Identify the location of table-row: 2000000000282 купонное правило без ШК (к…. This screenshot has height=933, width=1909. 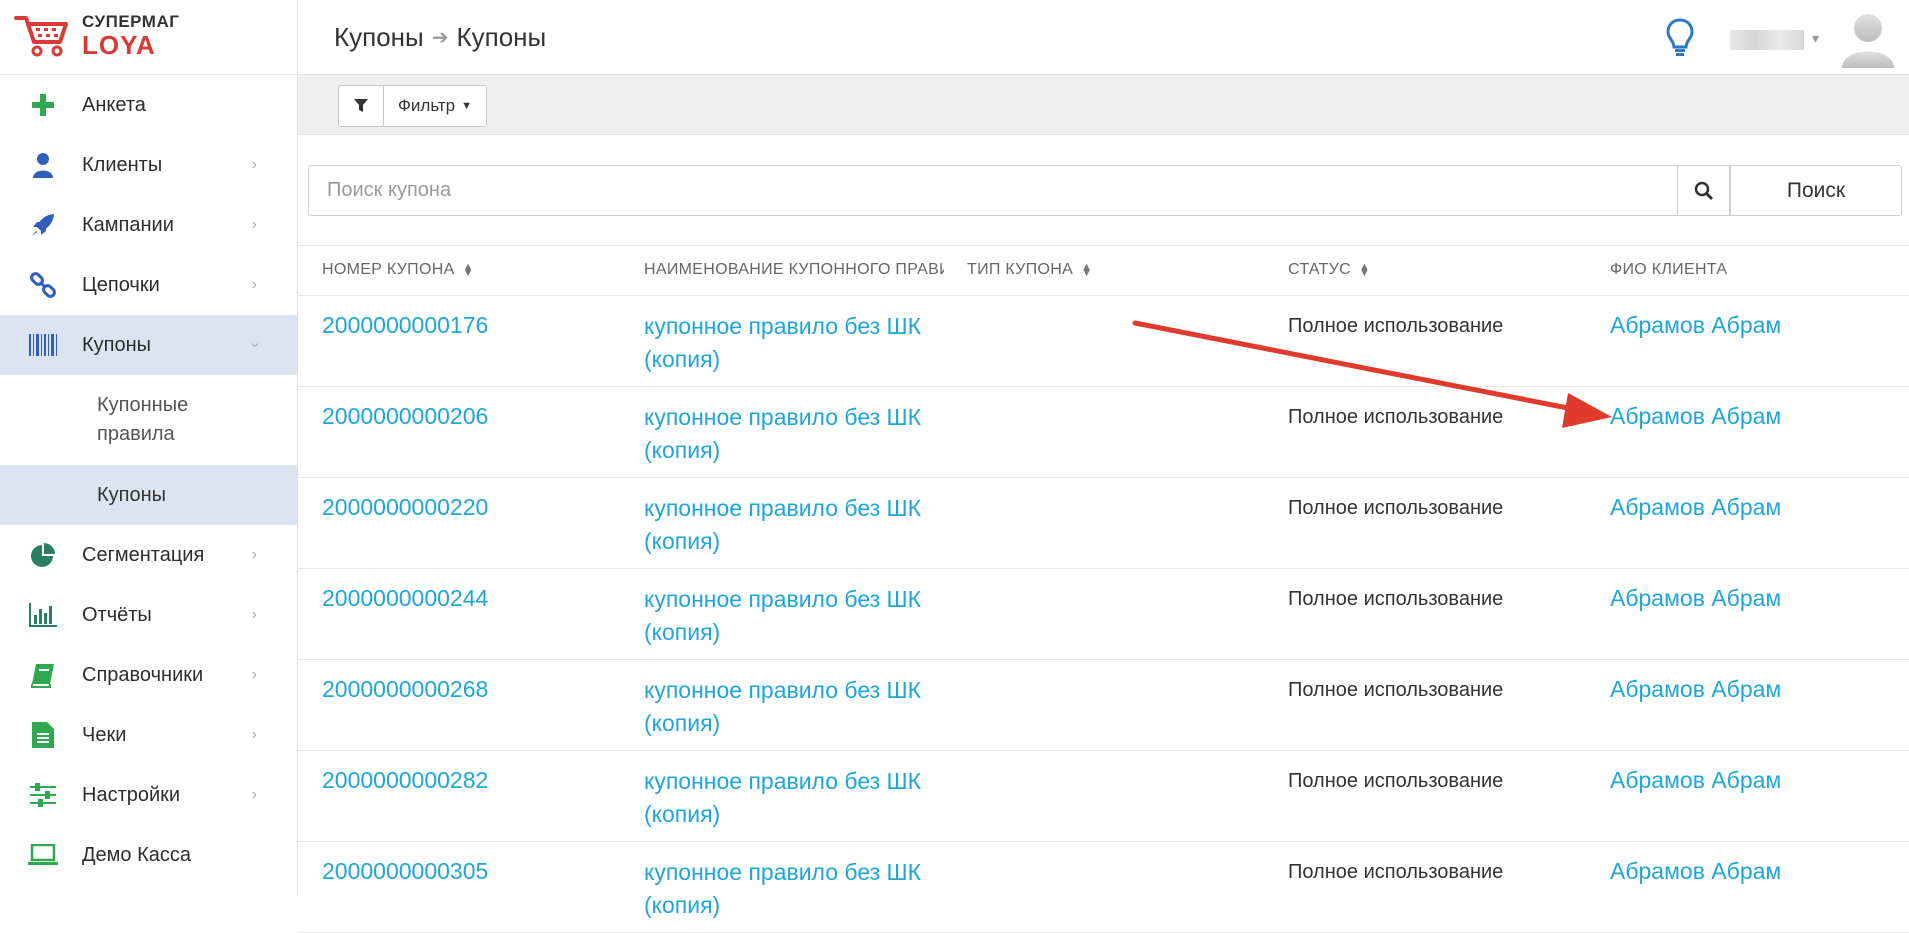
(1103, 796).